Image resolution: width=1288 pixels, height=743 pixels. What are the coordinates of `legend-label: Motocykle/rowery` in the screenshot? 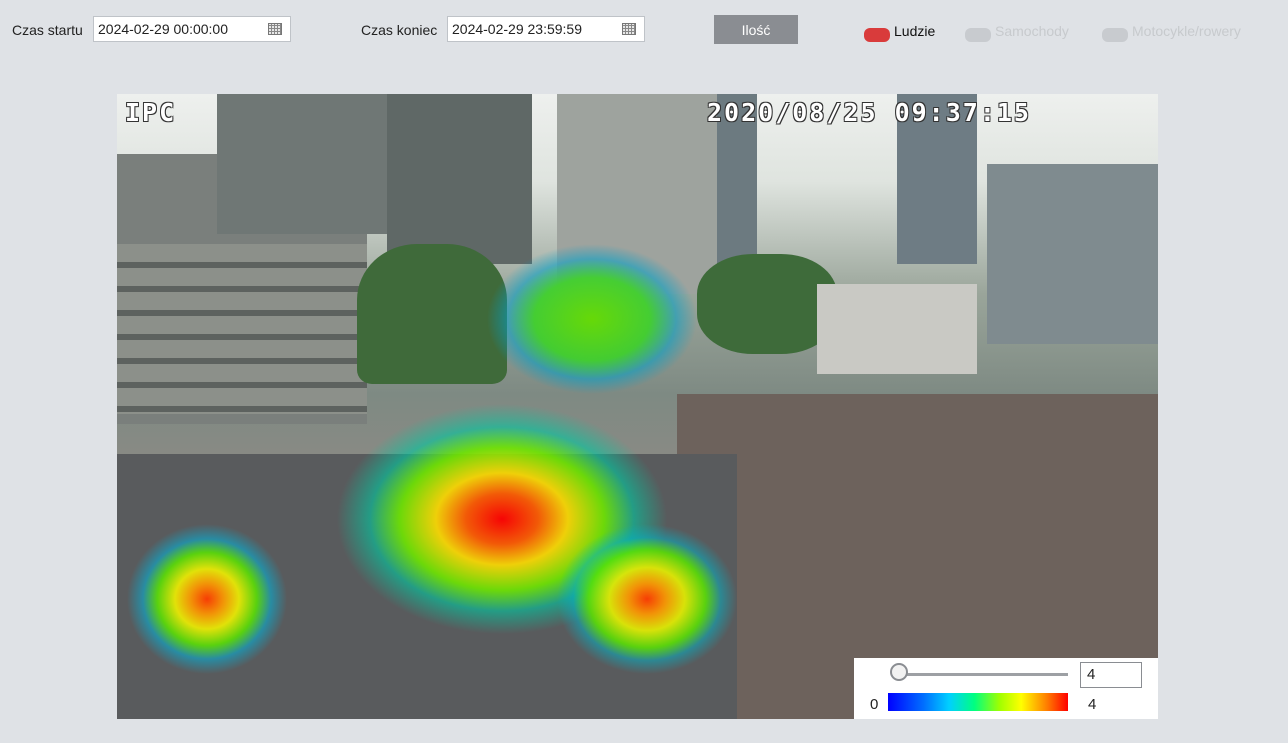 It's located at (1186, 31).